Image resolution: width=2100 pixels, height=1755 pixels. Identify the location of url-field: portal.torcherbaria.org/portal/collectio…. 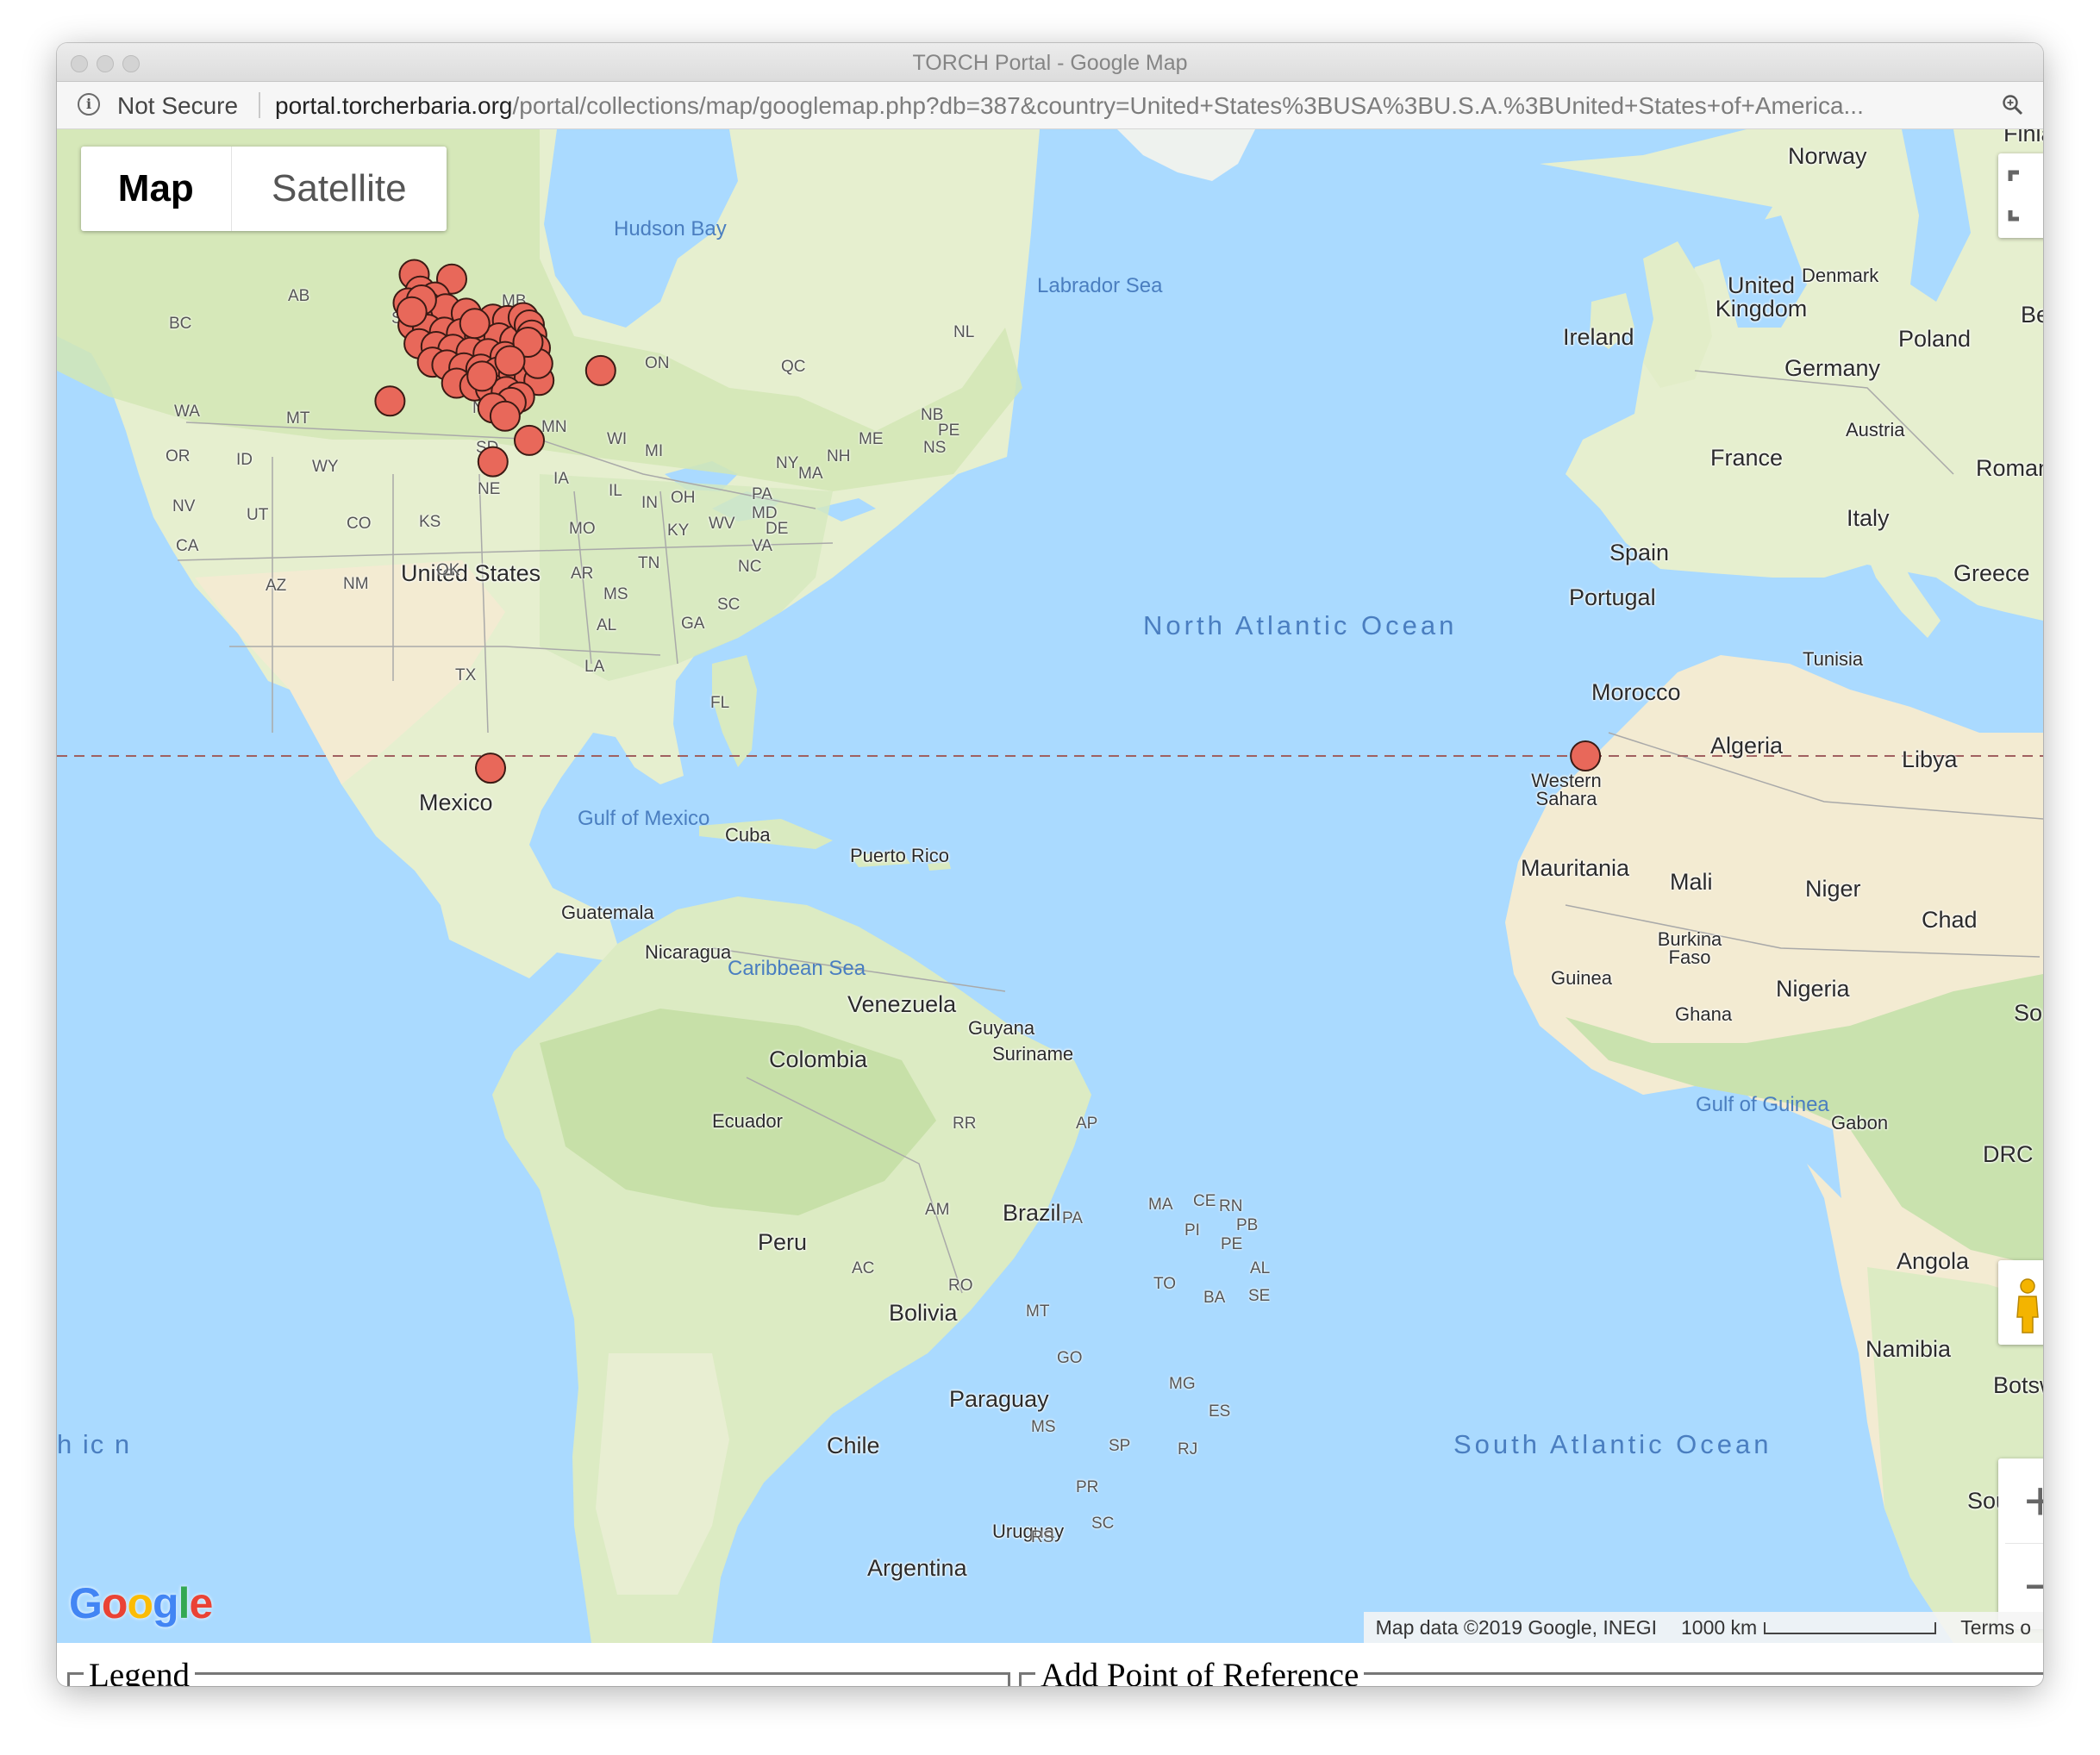
(1124, 106).